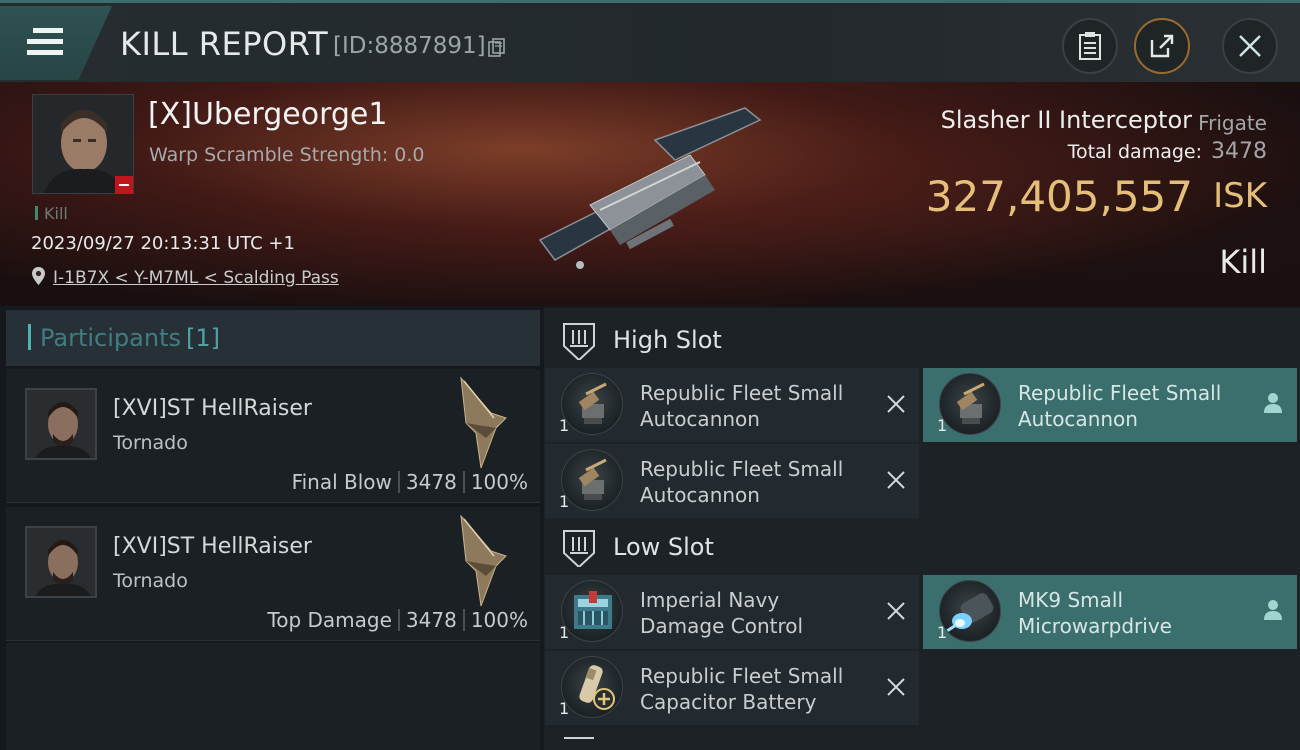 This screenshot has width=1300, height=750. I want to click on close-icon, so click(1250, 46).